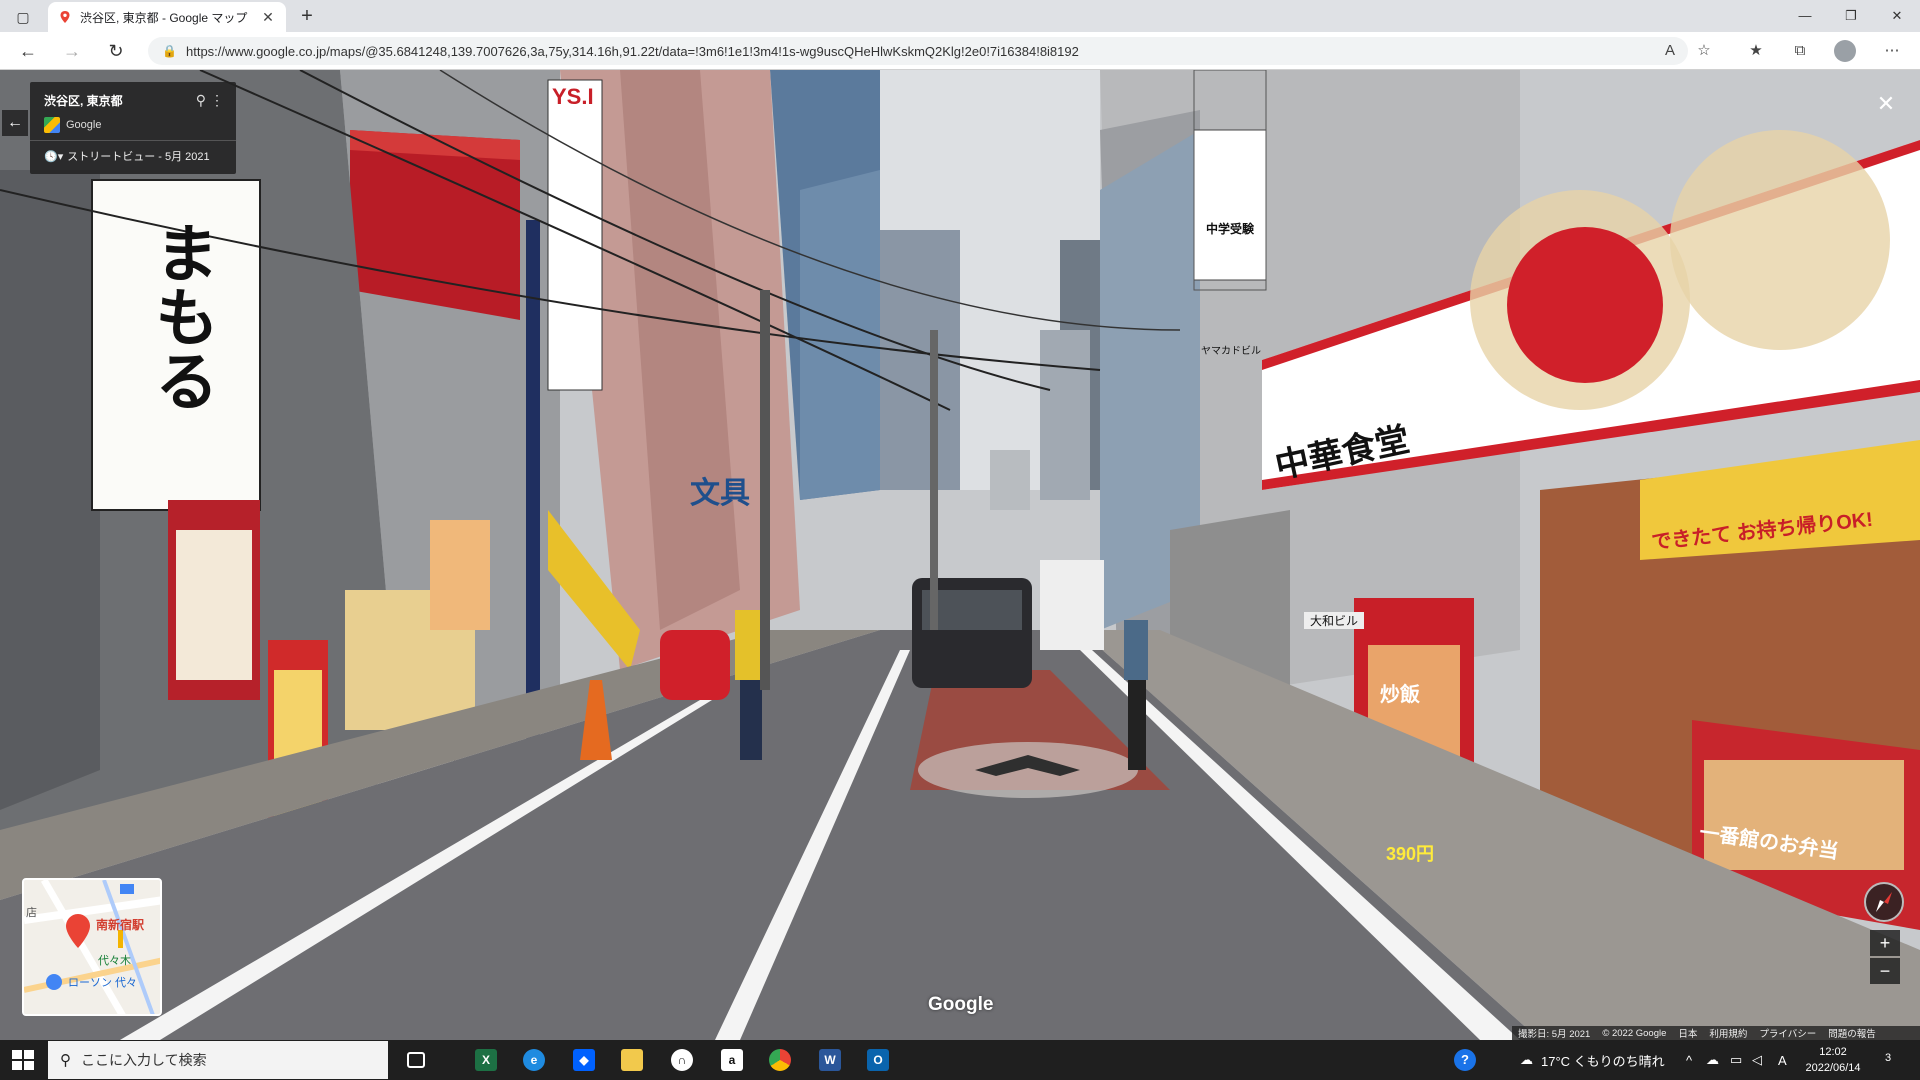  I want to click on collections-icon: ⧉, so click(1800, 51).